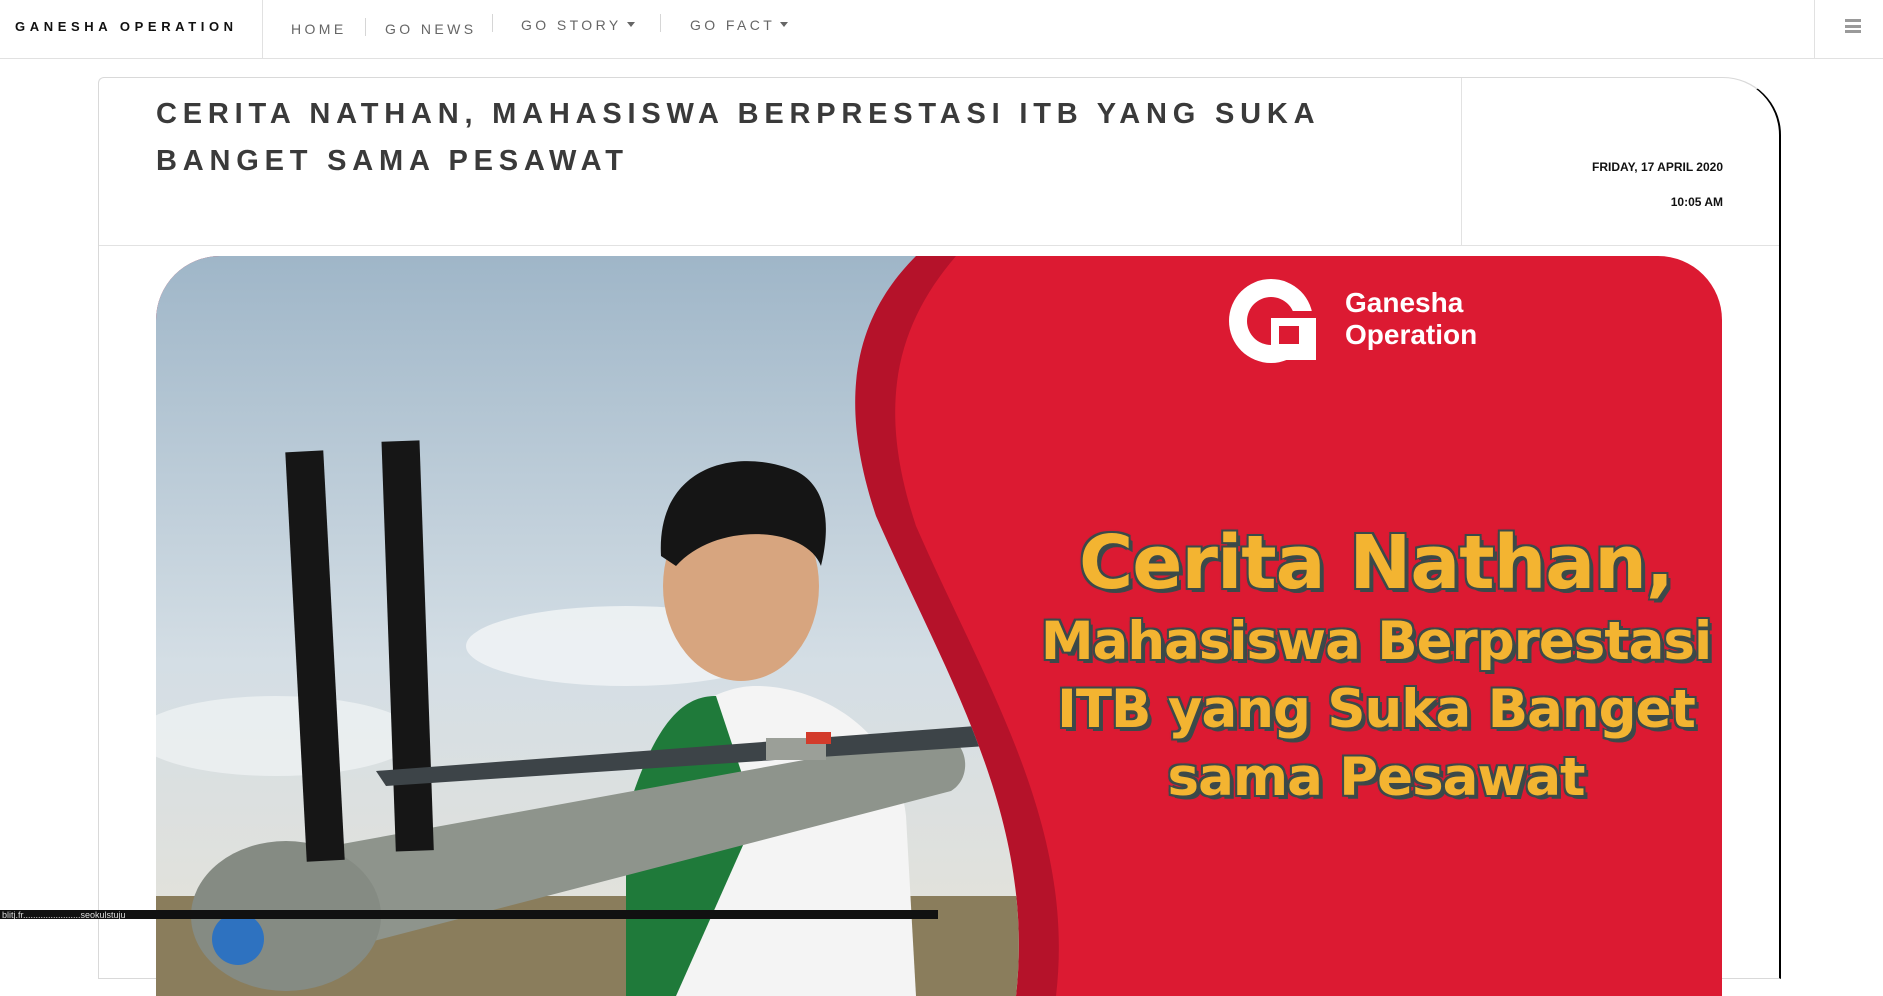  Describe the element at coordinates (1376, 777) in the screenshot. I see `headline-line-4: sama Pesawat` at that location.